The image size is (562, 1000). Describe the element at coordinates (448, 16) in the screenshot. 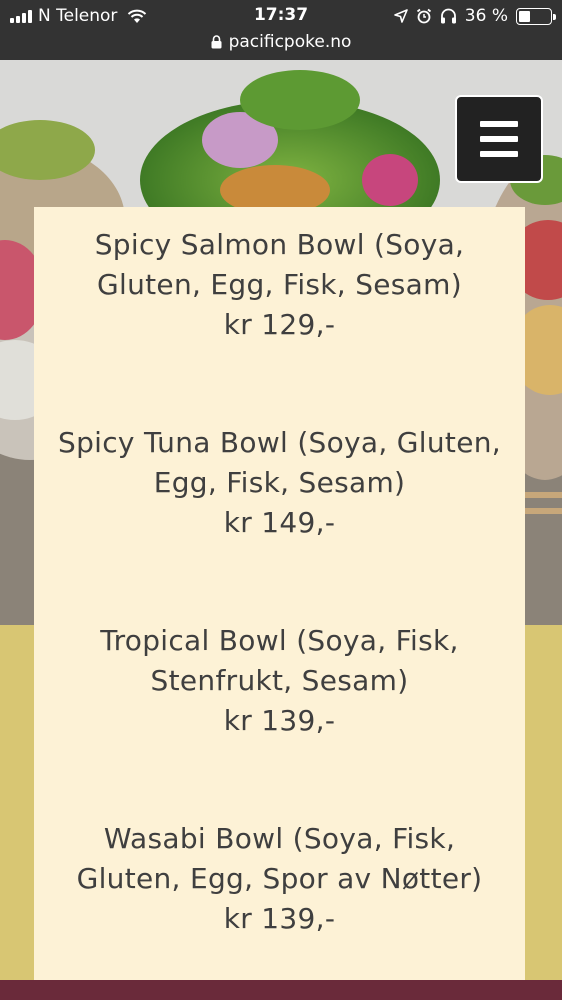

I see `headphones-icon` at that location.